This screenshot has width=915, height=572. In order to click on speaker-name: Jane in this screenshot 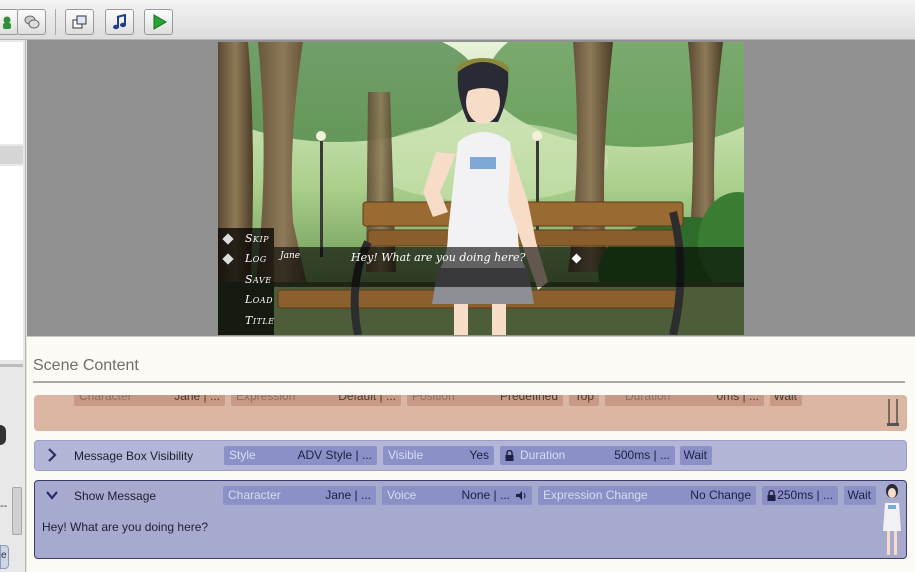, I will do `click(290, 256)`.